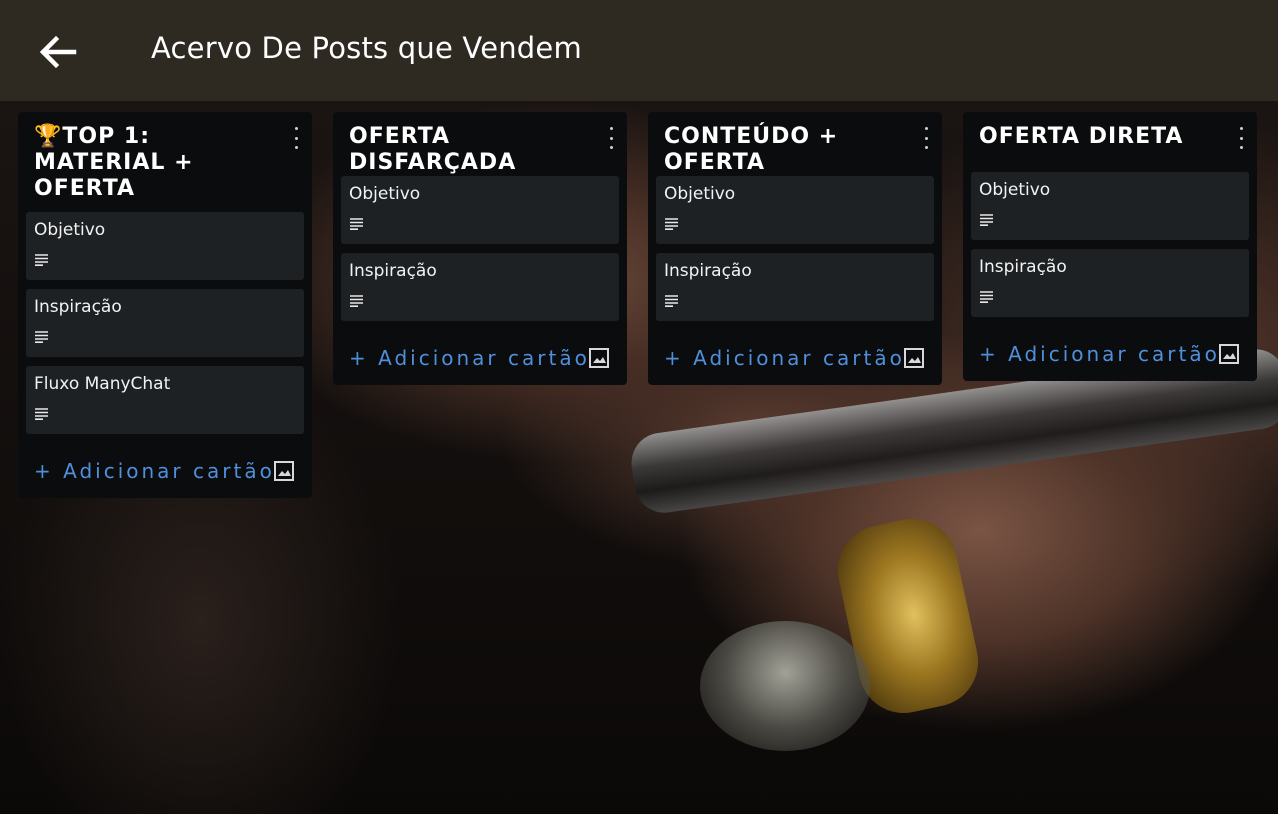 This screenshot has width=1278, height=814. I want to click on list-header: OFERTA DIRETA, so click(1110, 142).